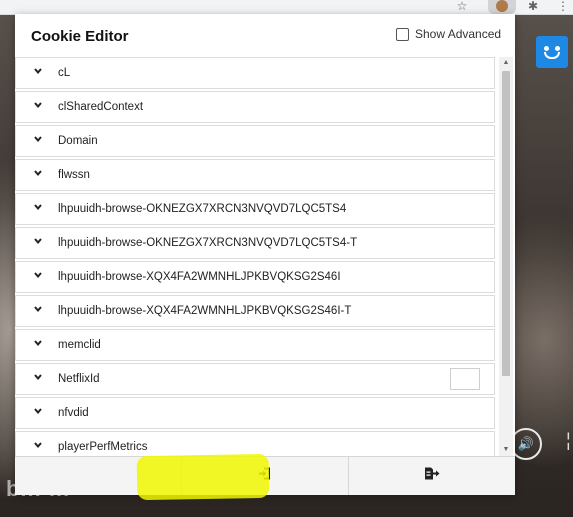  Describe the element at coordinates (458, 34) in the screenshot. I see `show-advanced-label: Show Advanced` at that location.